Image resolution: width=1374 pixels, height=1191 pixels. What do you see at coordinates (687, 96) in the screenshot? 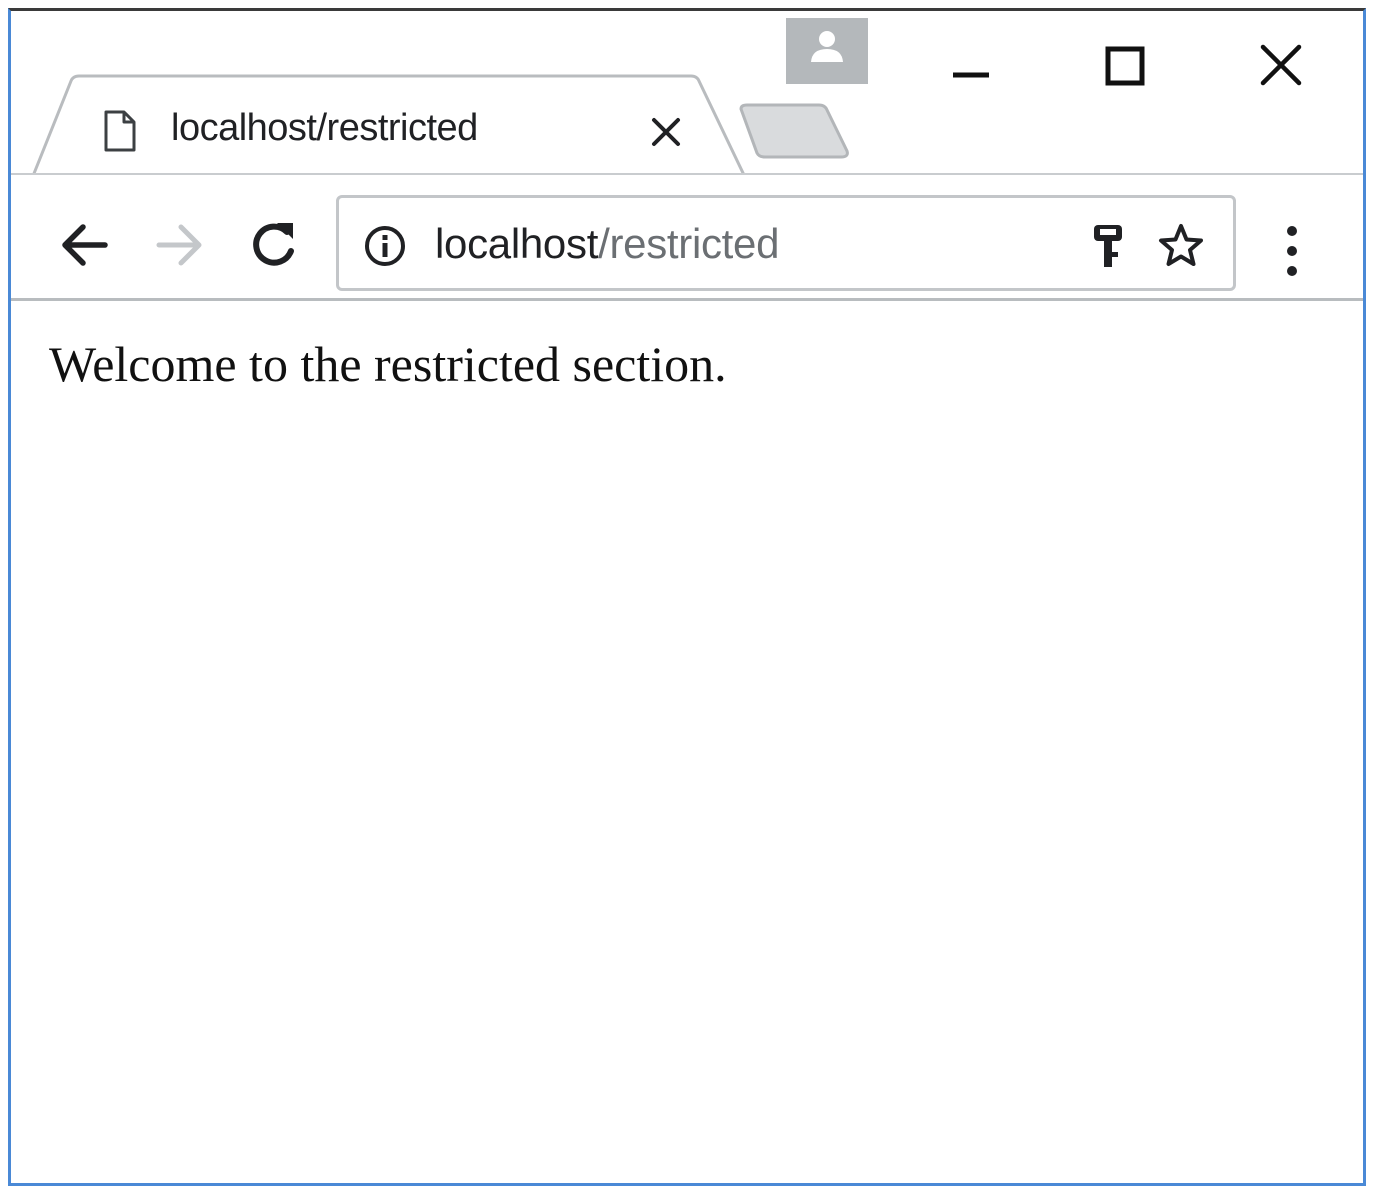
I see `title-bar: localhost/restricted` at bounding box center [687, 96].